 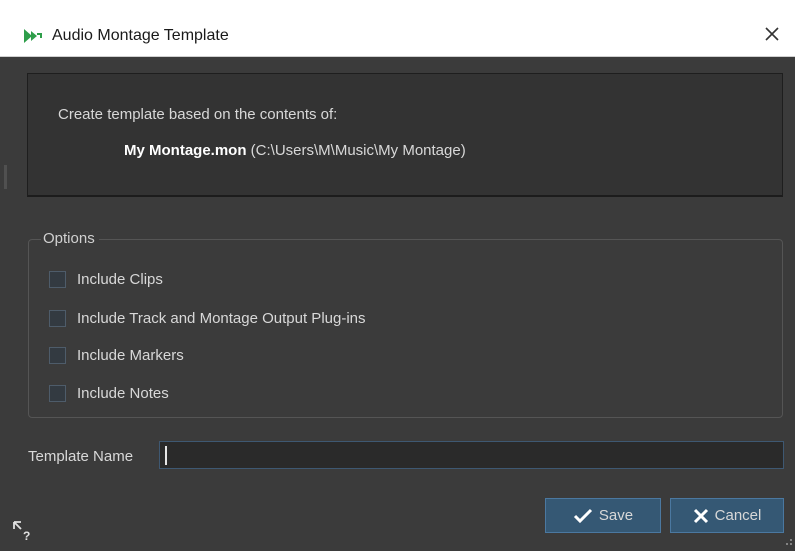 I want to click on x-icon, so click(x=701, y=516).